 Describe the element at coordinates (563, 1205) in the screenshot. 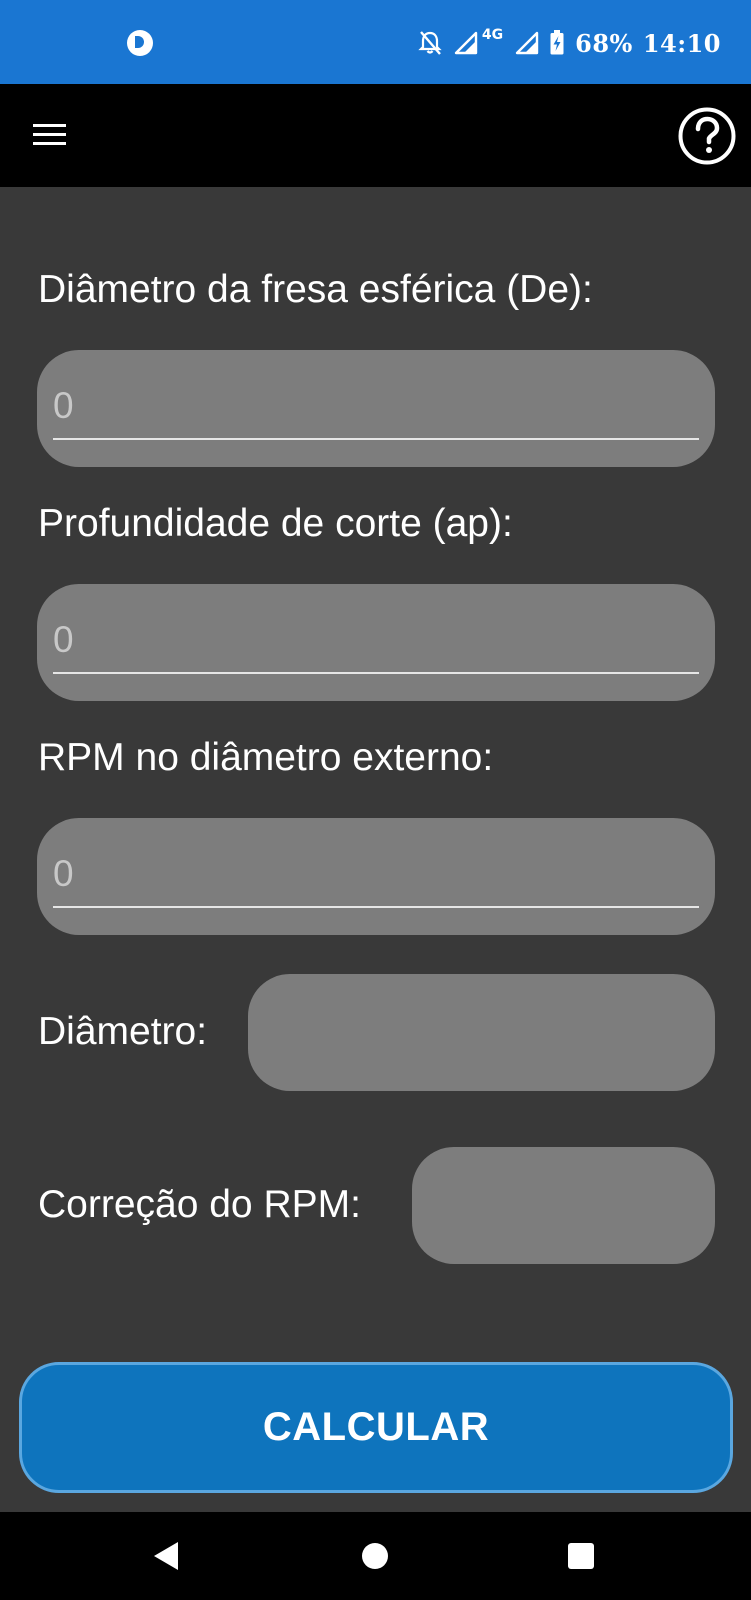

I see `rpm-correction-output` at that location.